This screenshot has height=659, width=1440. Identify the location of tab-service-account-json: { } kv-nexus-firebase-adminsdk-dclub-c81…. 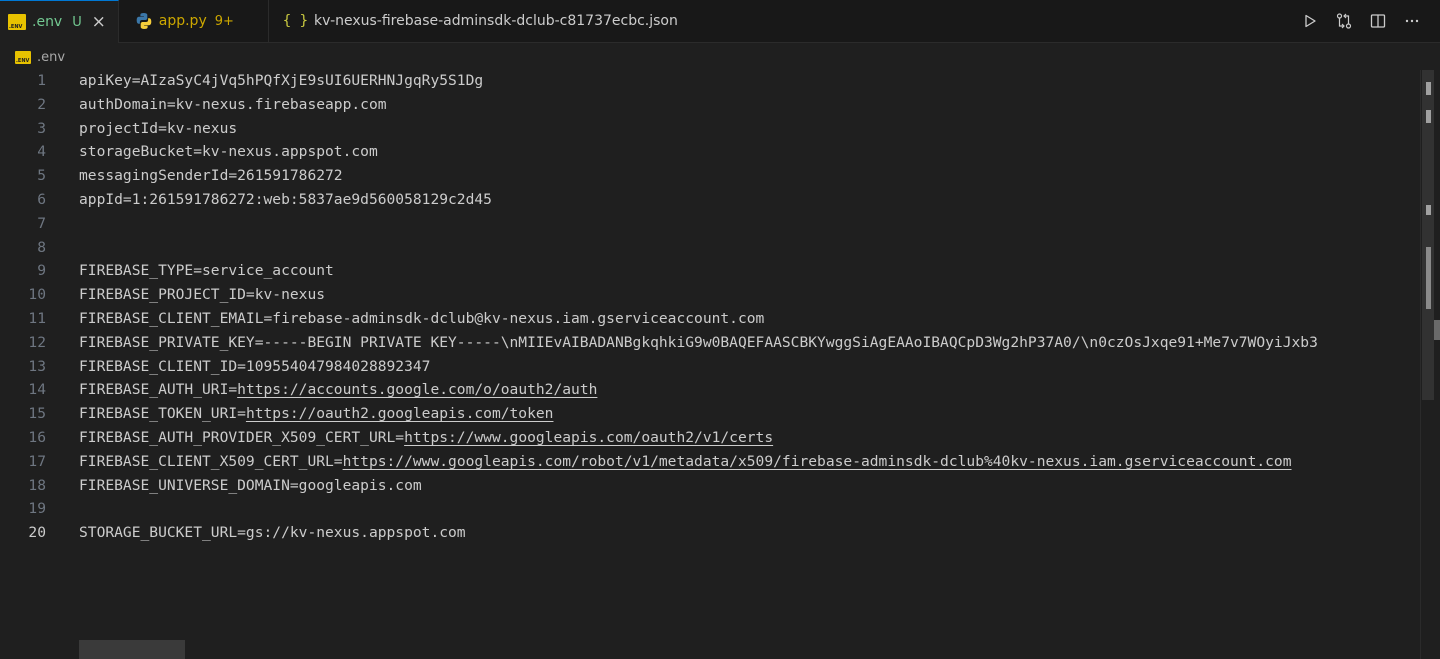
(478, 21).